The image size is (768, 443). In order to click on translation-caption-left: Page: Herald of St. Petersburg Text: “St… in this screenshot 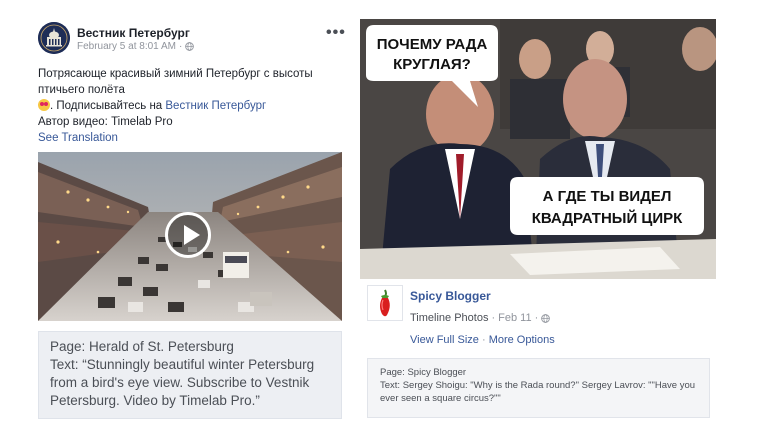, I will do `click(190, 375)`.